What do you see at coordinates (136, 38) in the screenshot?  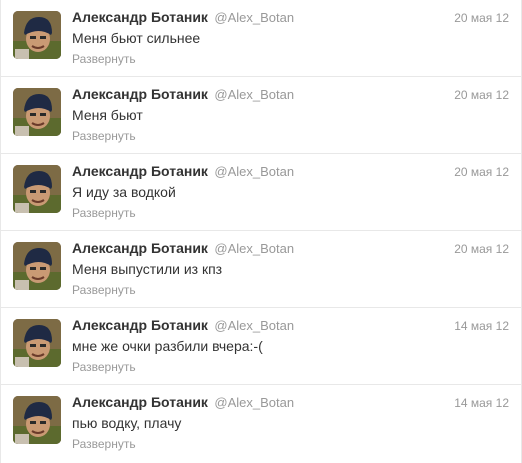 I see `tweet-text: Меня бьют сильнее` at bounding box center [136, 38].